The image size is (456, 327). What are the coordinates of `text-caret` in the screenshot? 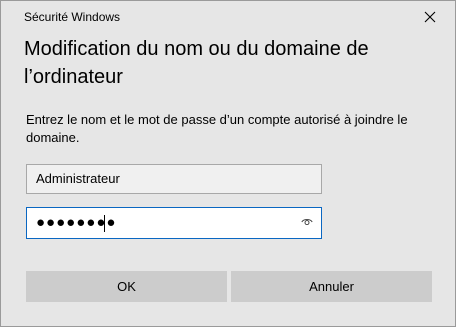 It's located at (104, 223).